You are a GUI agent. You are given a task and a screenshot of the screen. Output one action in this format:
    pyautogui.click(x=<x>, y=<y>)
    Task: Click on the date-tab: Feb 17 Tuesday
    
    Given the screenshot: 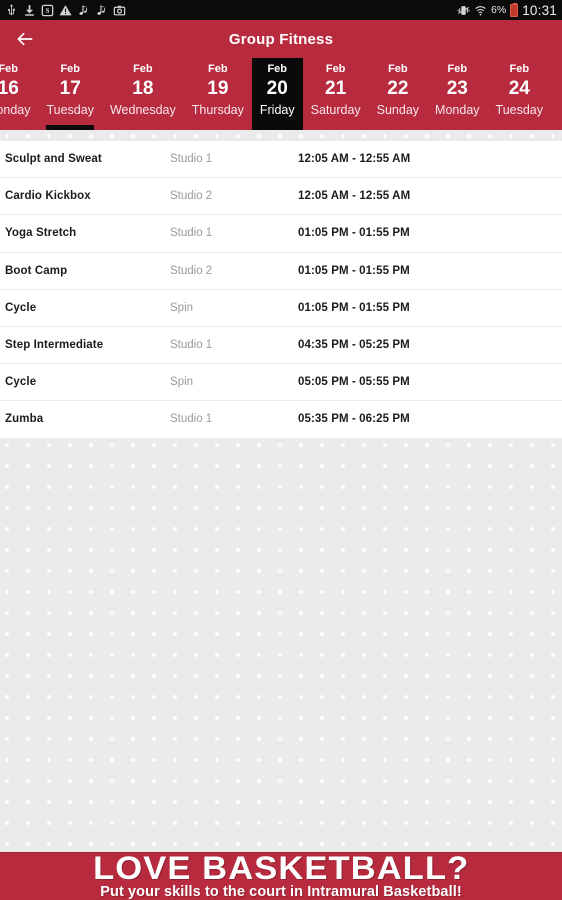 What is the action you would take?
    pyautogui.click(x=69, y=94)
    